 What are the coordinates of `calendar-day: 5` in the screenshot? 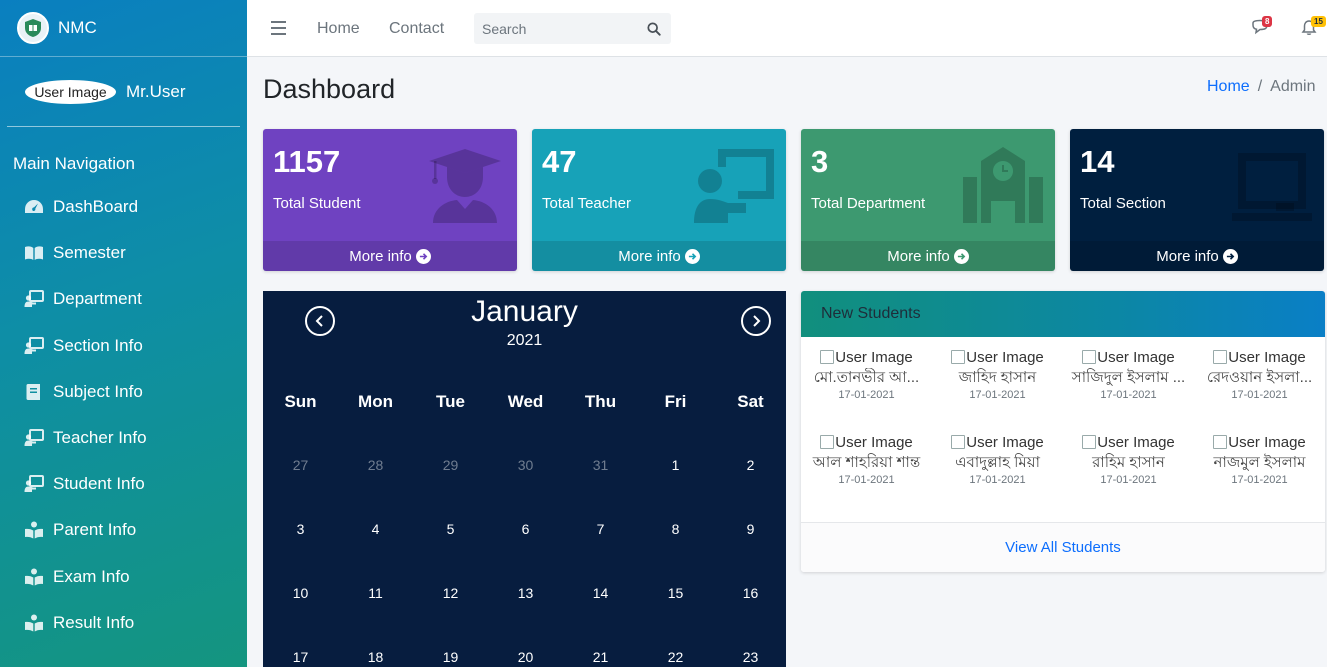 It's located at (450, 529).